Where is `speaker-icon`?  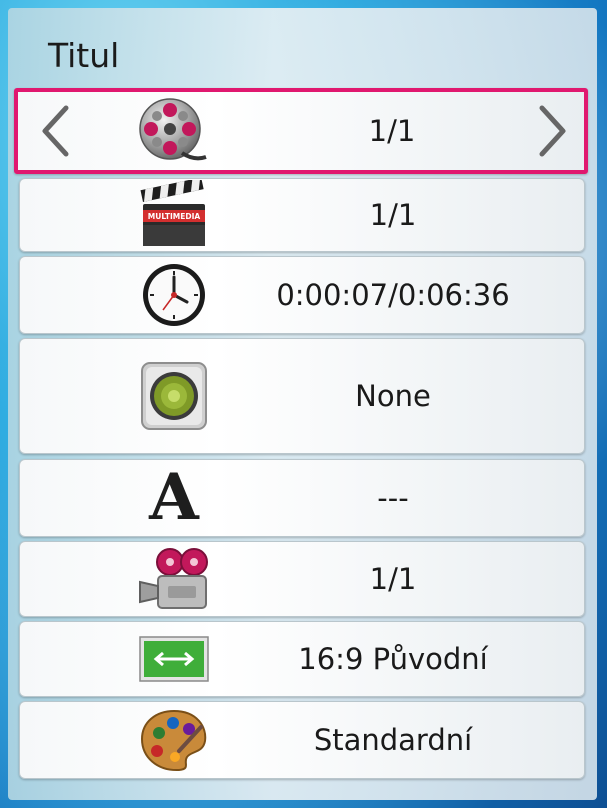
speaker-icon is located at coordinates (174, 396).